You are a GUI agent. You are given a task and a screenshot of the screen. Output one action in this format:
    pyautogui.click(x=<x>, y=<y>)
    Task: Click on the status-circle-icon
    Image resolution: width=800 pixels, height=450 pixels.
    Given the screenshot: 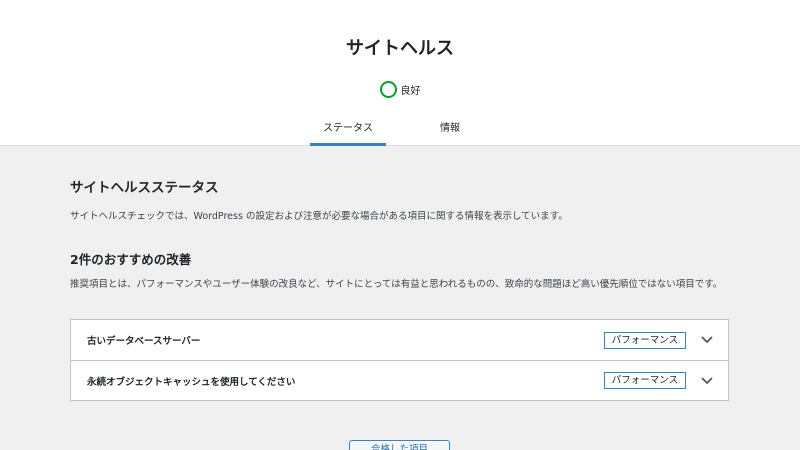 What is the action you would take?
    pyautogui.click(x=388, y=89)
    